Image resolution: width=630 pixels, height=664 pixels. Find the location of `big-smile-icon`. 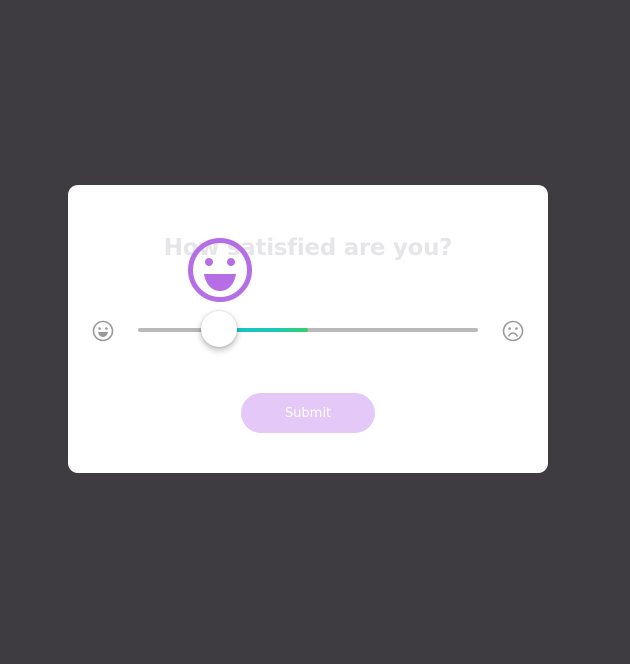

big-smile-icon is located at coordinates (220, 270).